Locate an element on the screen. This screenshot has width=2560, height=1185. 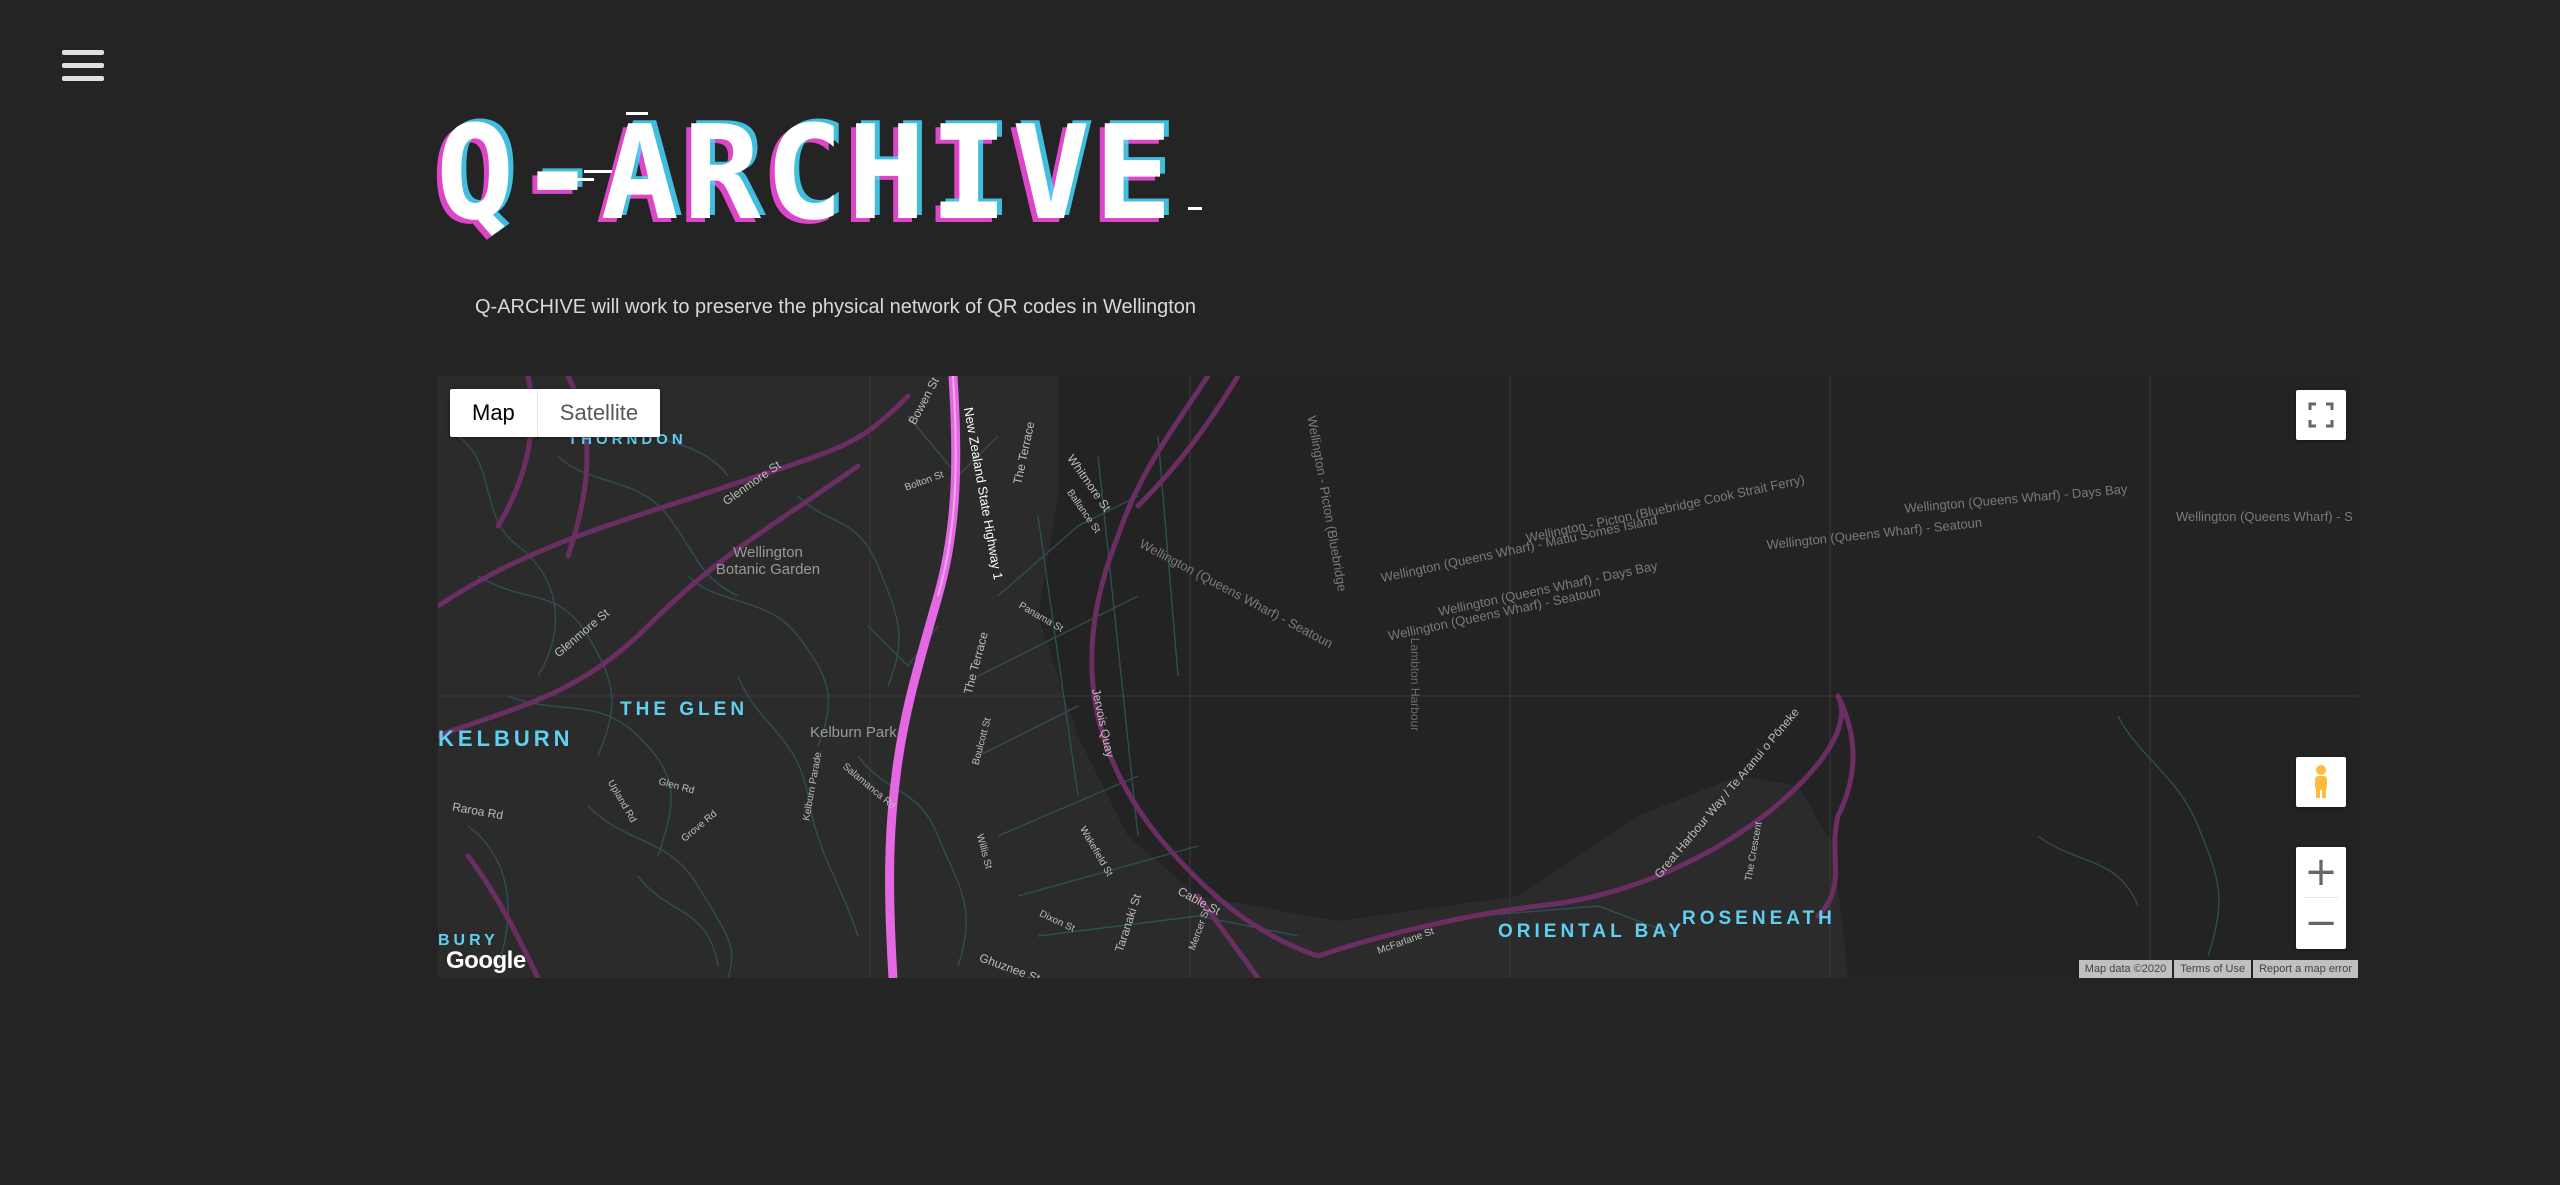
zoom-in-plus-icon: + is located at coordinates (2321, 872).